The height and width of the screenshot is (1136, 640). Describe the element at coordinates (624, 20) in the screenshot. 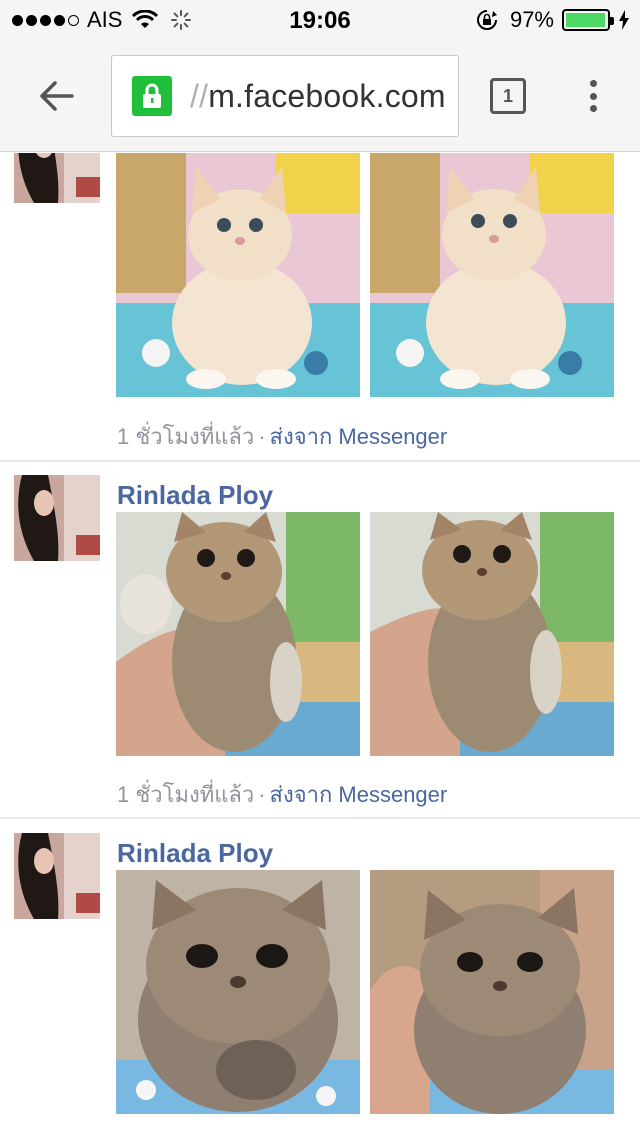

I see `charging-icon` at that location.